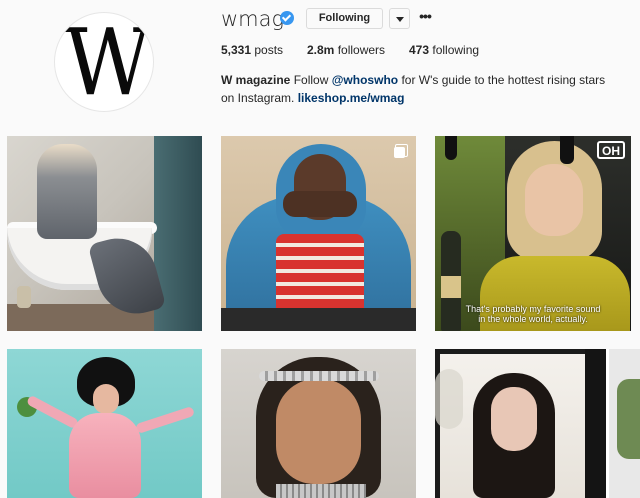 The image size is (640, 498). I want to click on post-1-model, so click(67, 191).